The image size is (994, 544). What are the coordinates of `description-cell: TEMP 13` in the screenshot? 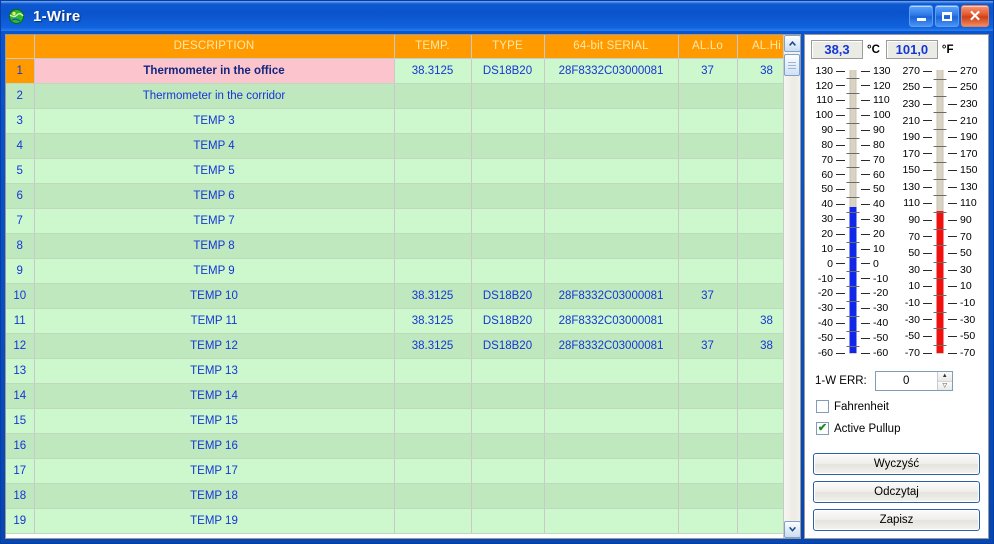 It's located at (214, 371).